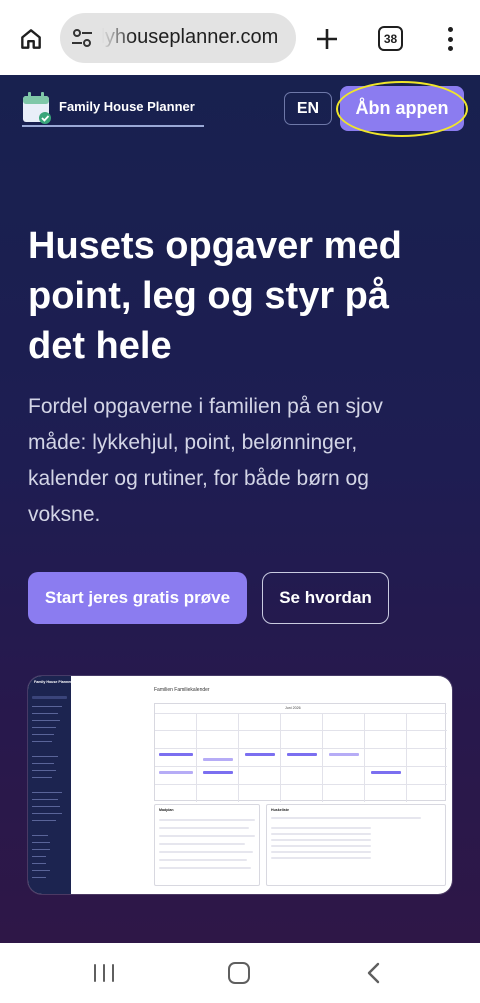  Describe the element at coordinates (450, 39) in the screenshot. I see `more-vert-icon` at that location.